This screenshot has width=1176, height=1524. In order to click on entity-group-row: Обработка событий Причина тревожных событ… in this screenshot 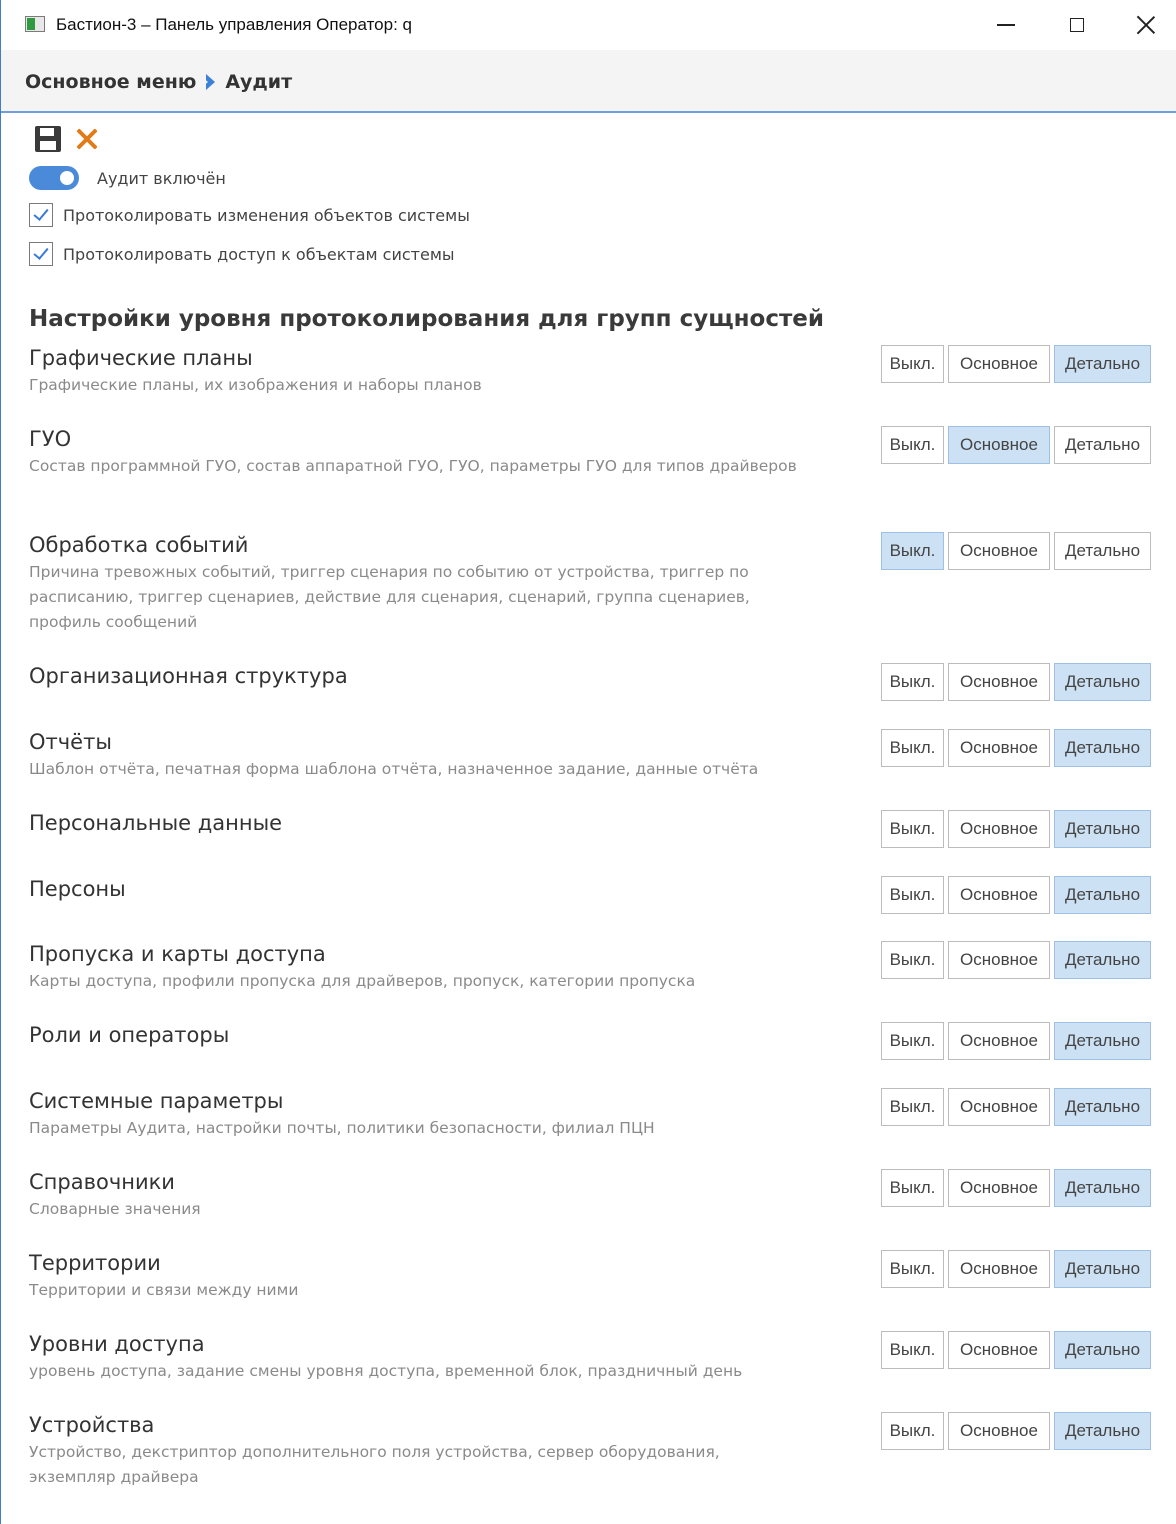, I will do `click(599, 583)`.